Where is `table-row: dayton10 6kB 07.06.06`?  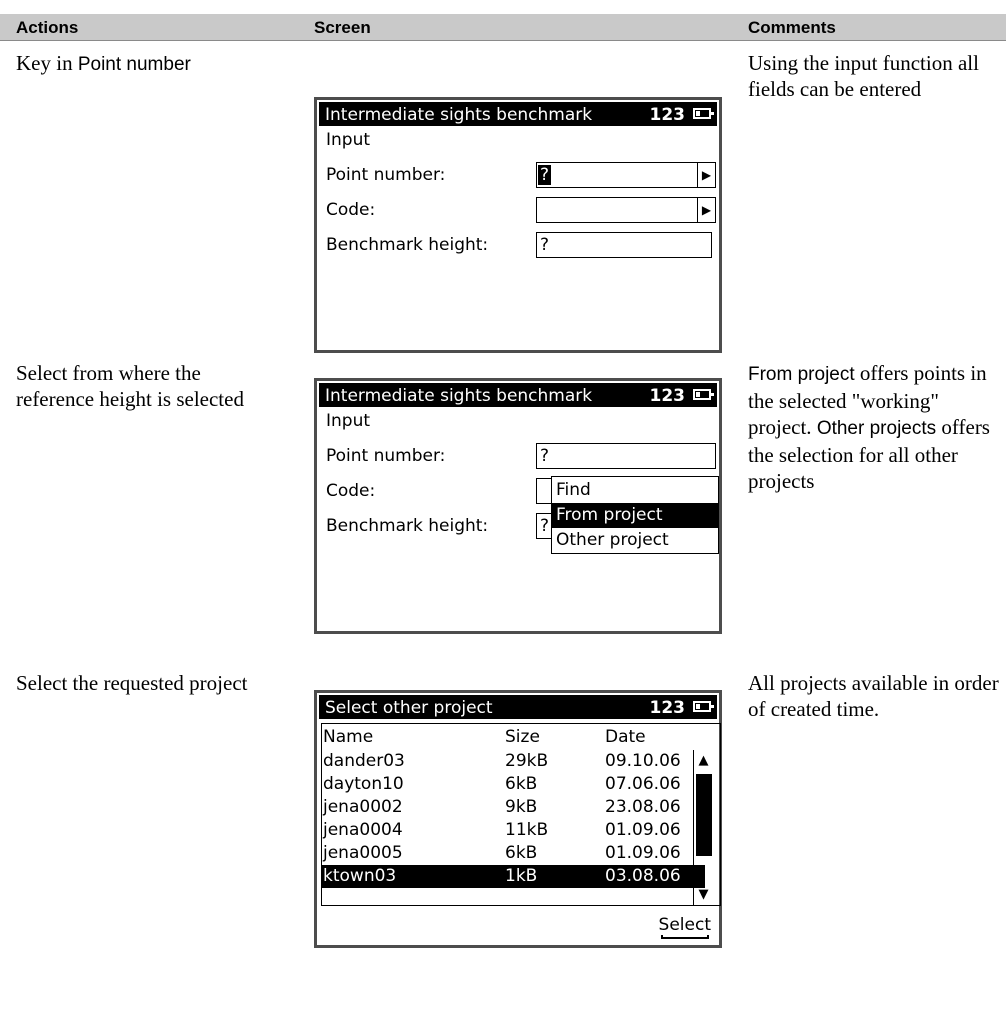
table-row: dayton10 6kB 07.06.06 is located at coordinates (513, 784).